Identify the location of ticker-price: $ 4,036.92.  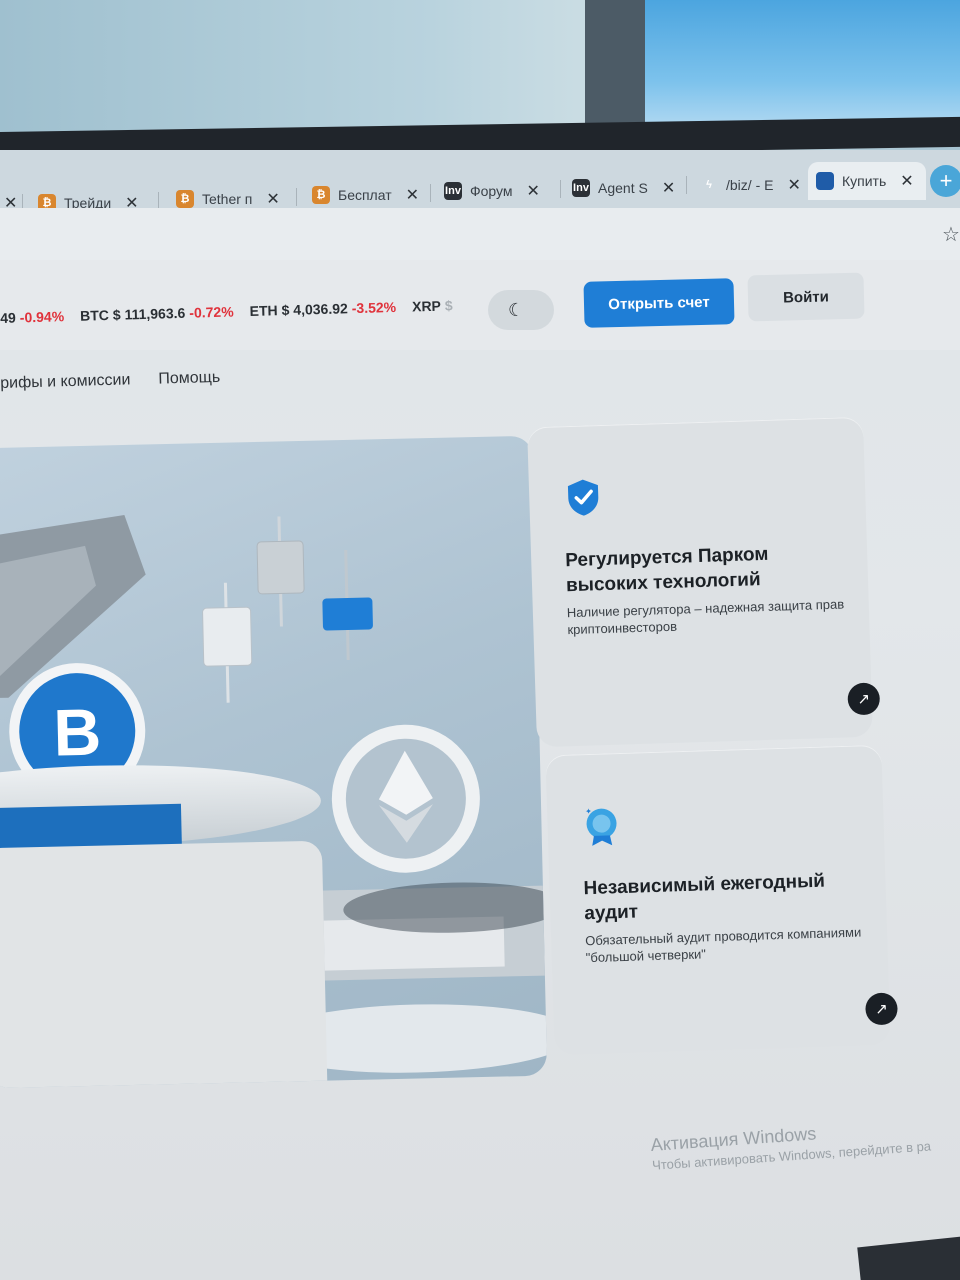
(314, 309).